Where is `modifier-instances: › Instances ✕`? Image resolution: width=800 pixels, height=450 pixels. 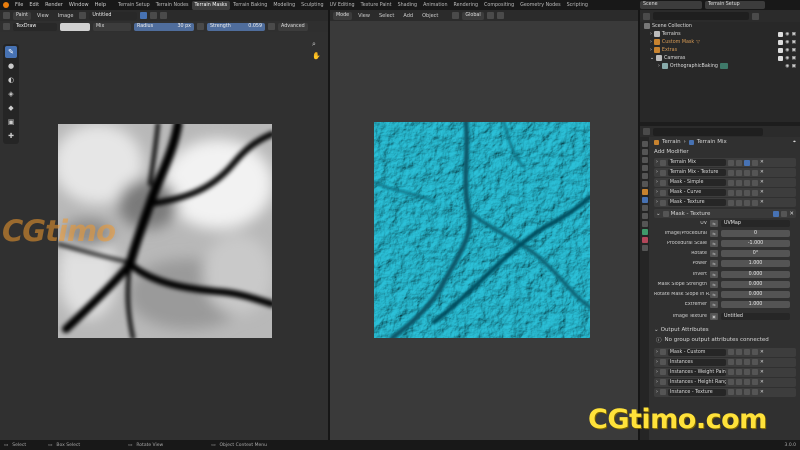
modifier-instances: › Instances ✕ is located at coordinates (725, 362).